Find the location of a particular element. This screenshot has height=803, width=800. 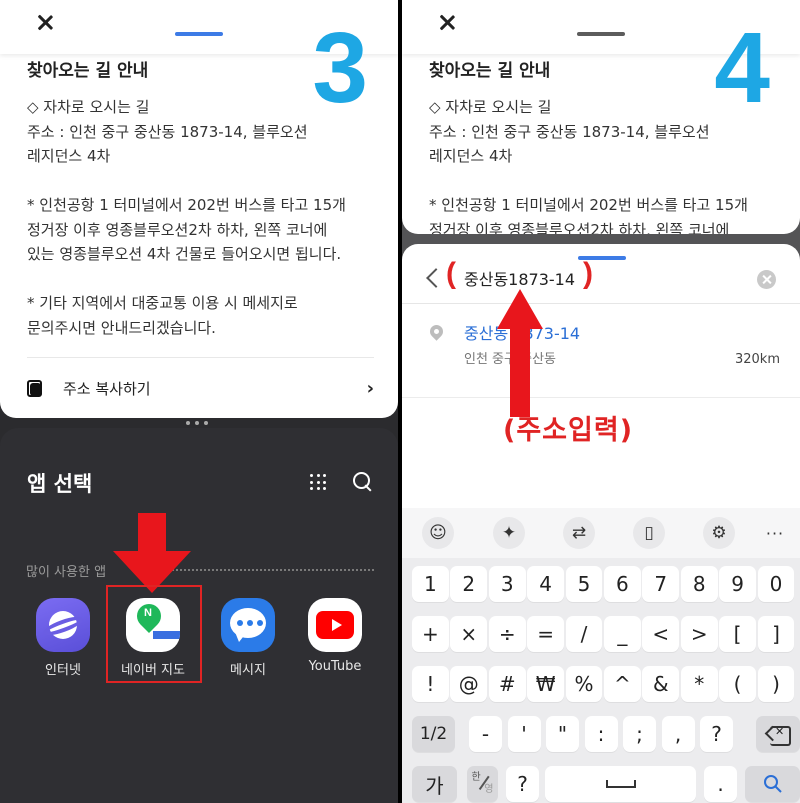

chevron-right-icon: › is located at coordinates (370, 388).